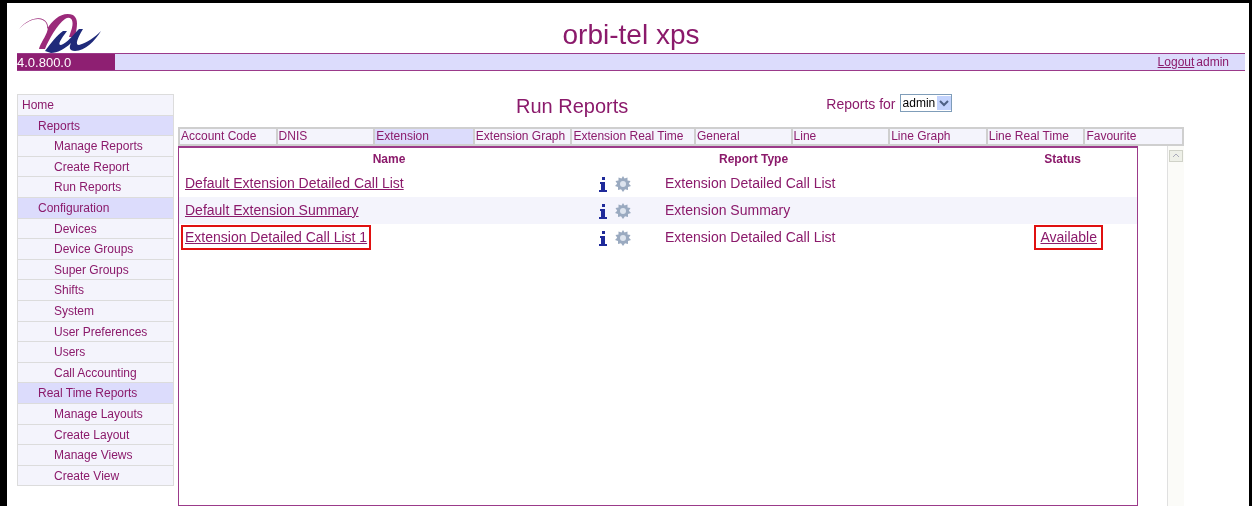  Describe the element at coordinates (95, 187) in the screenshot. I see `sidebar-item: Run Reports` at that location.